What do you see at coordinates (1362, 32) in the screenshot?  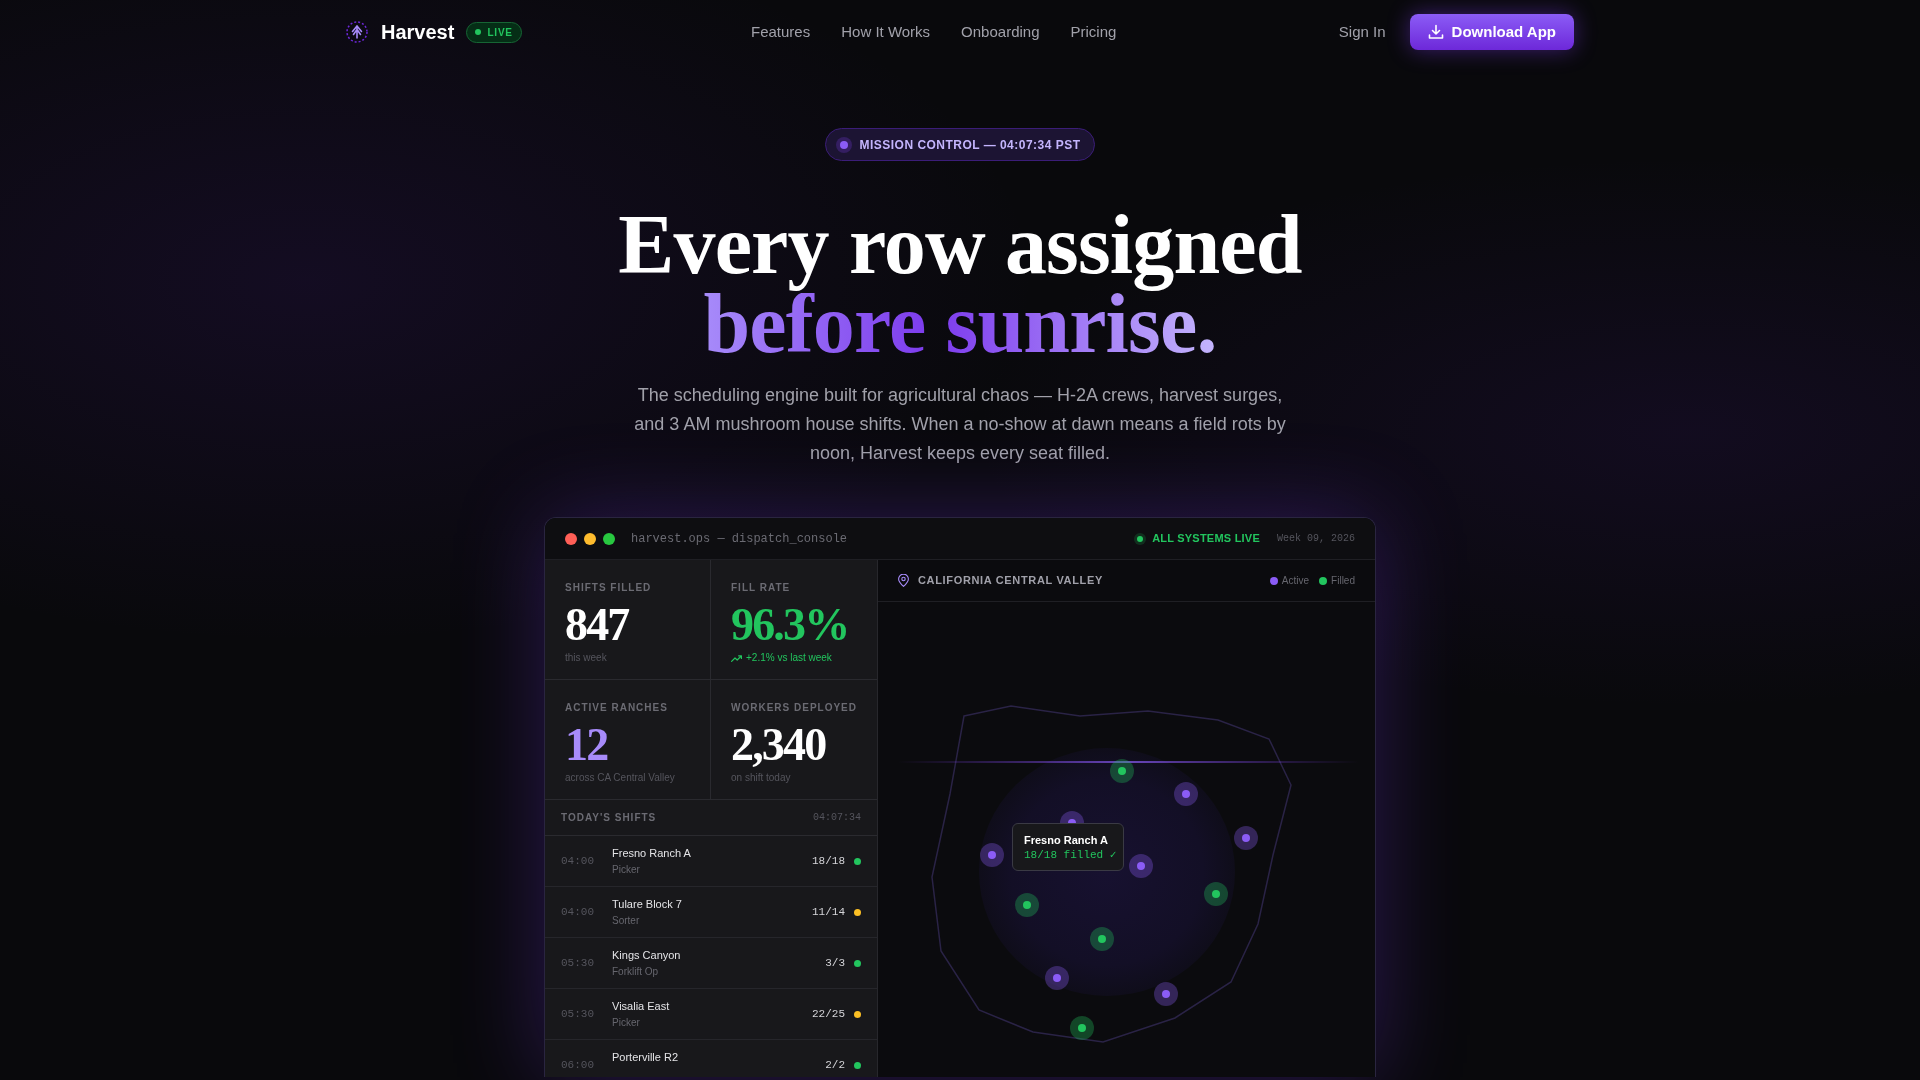 I see `sign-in-link: Sign In` at bounding box center [1362, 32].